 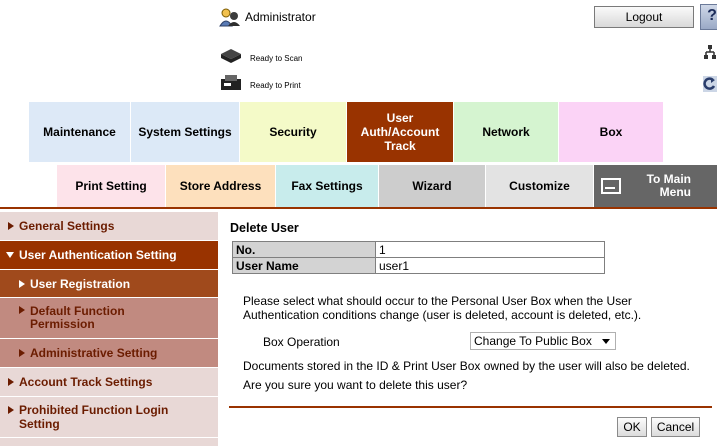 I want to click on content-divider, so click(x=470, y=407).